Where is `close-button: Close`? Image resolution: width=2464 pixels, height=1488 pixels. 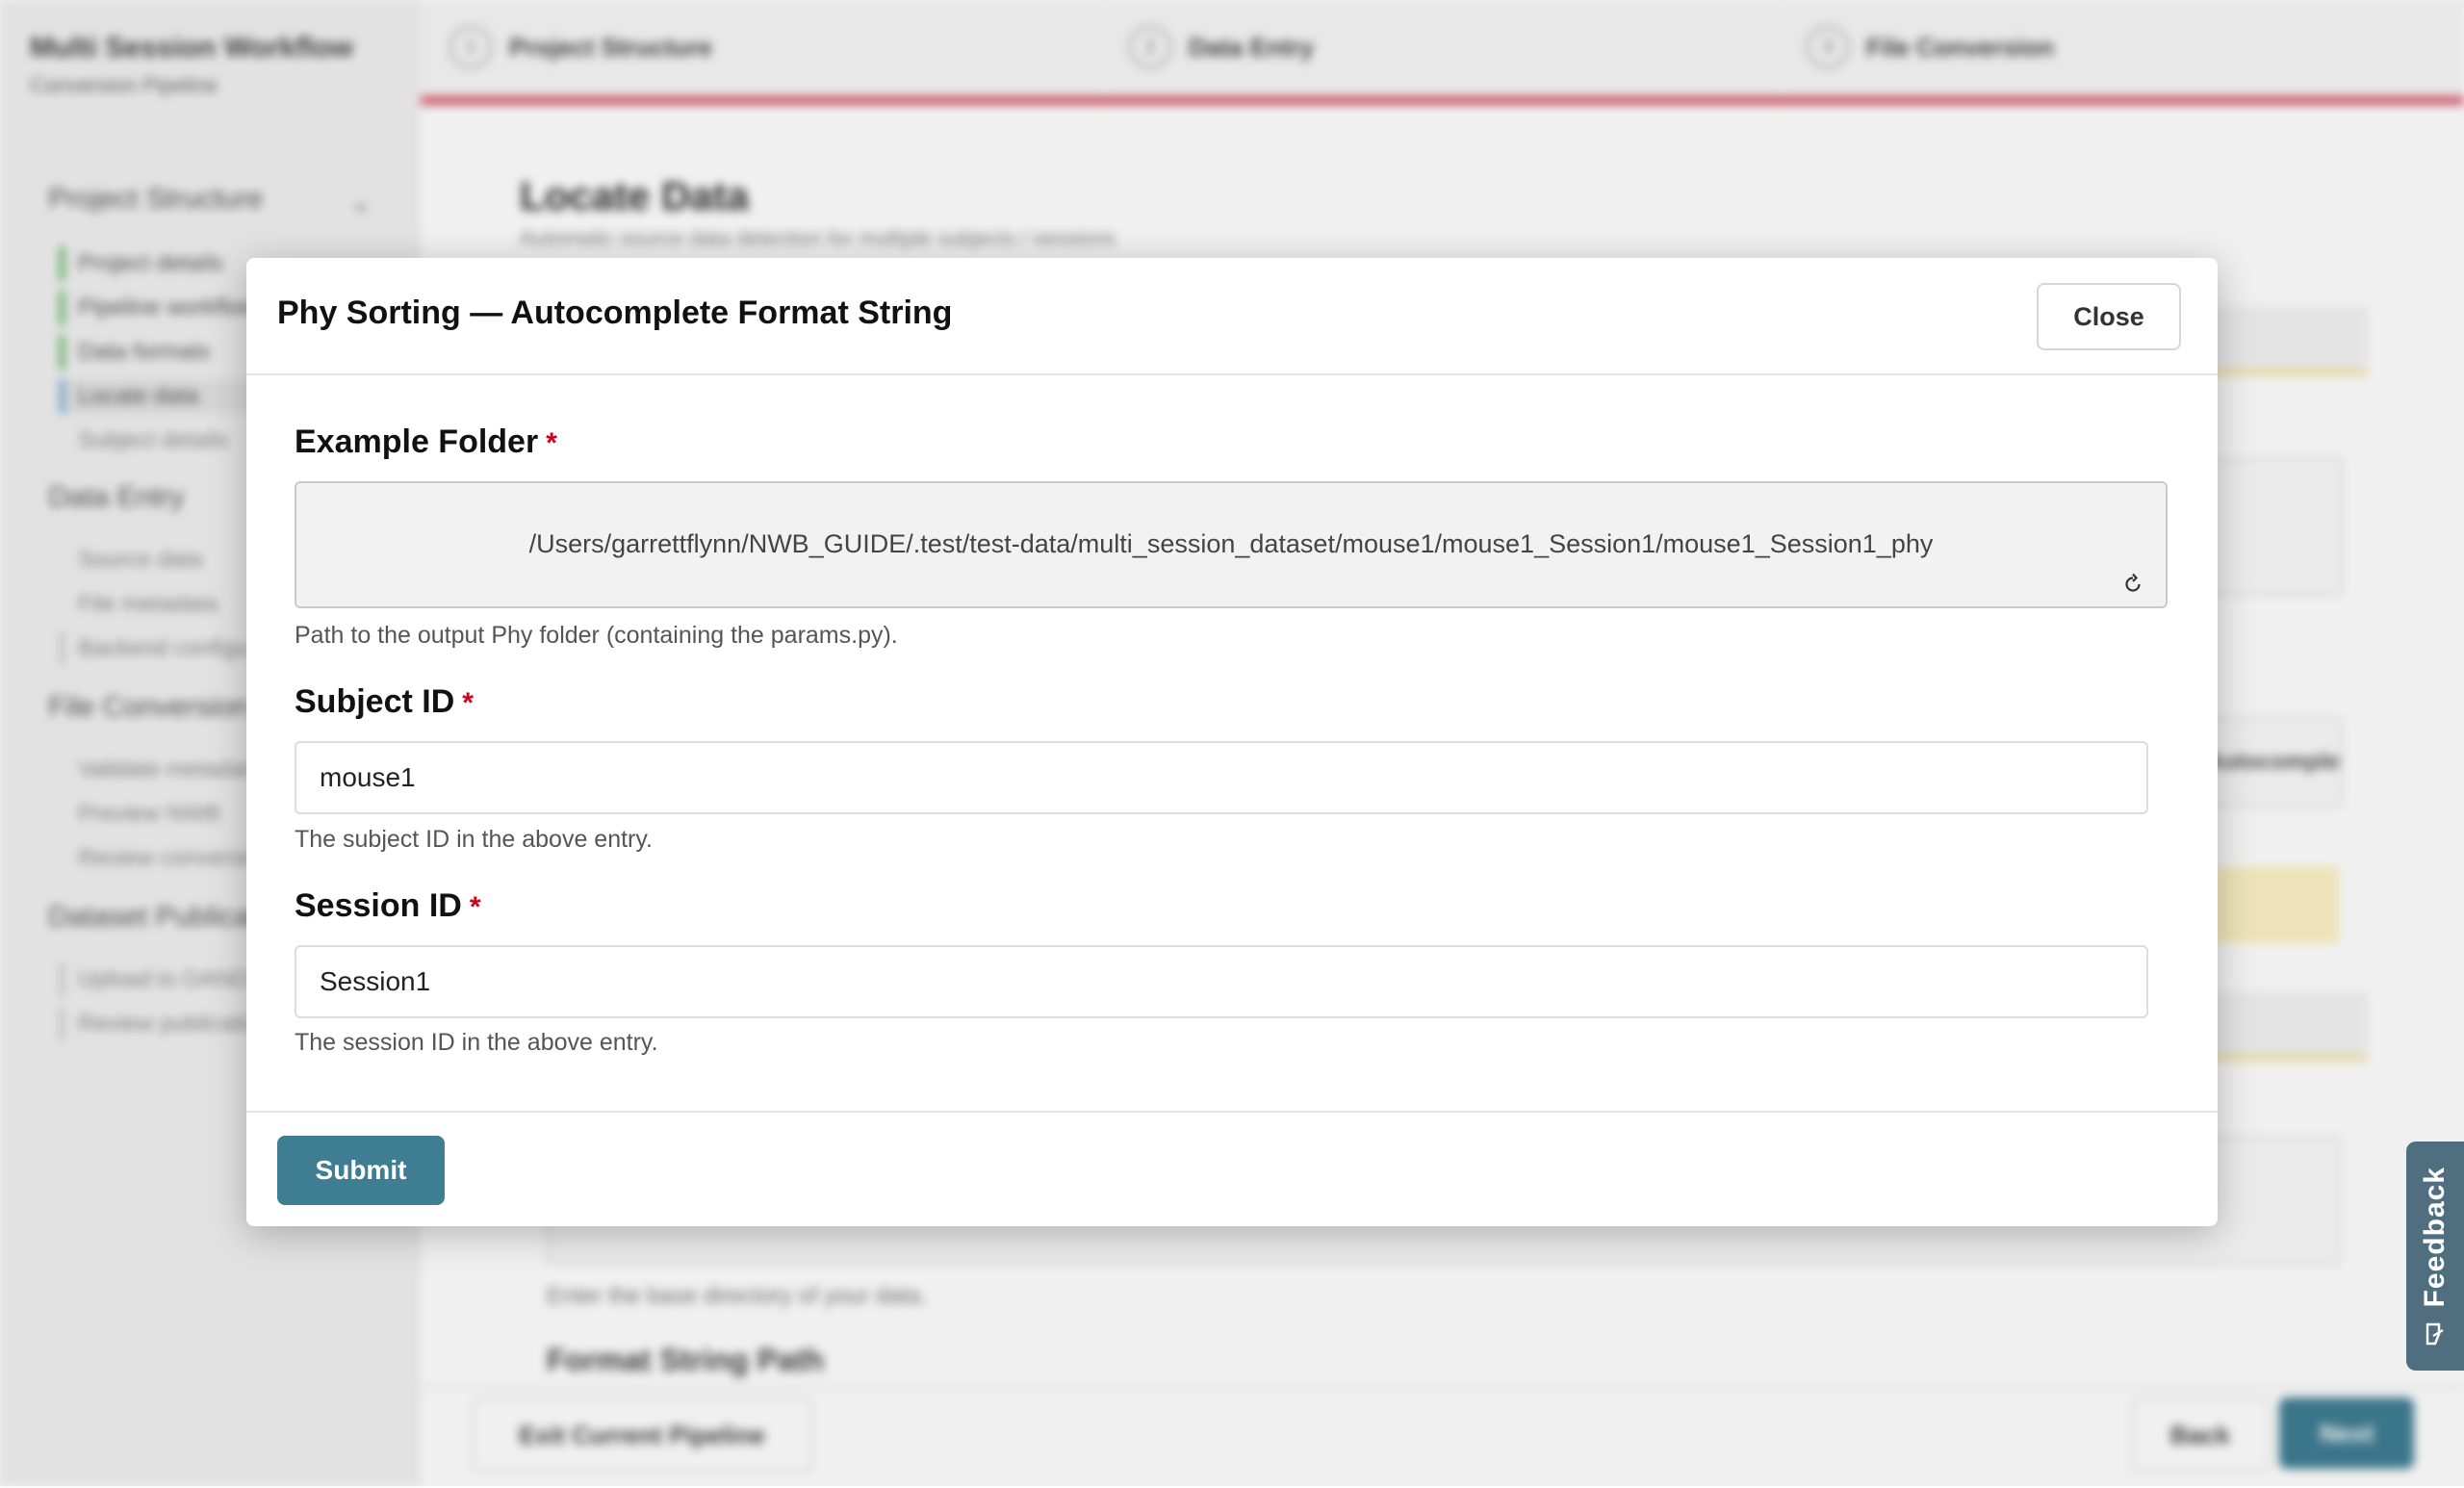
close-button: Close is located at coordinates (2109, 317).